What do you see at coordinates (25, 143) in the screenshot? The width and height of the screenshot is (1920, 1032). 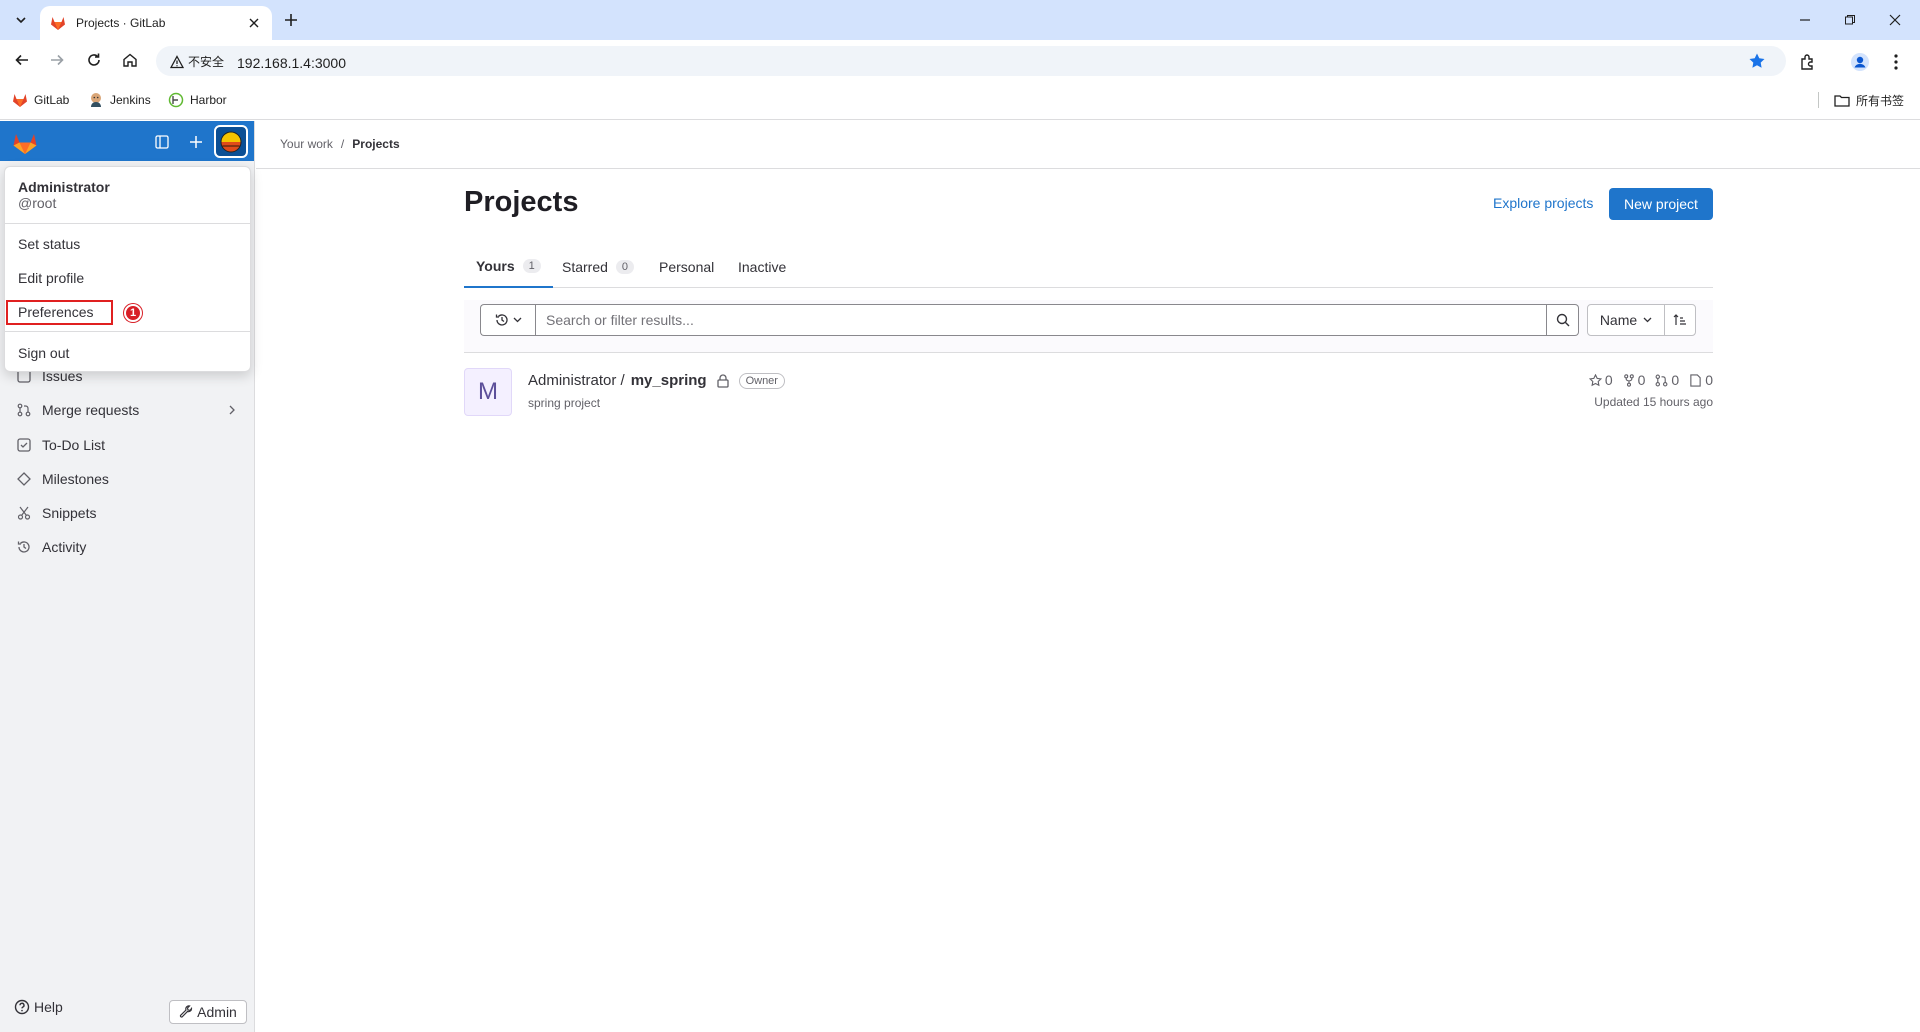 I see `gitlab-logo-icon` at bounding box center [25, 143].